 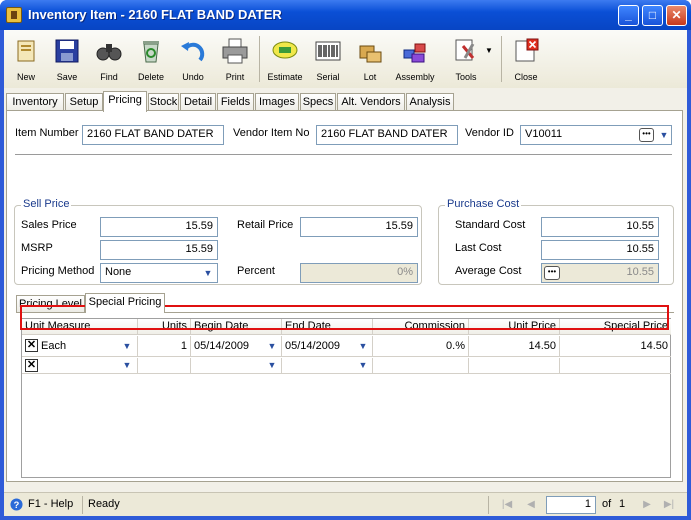 I want to click on end-date-cell: 05/14/2009 ▼, so click(x=327, y=346).